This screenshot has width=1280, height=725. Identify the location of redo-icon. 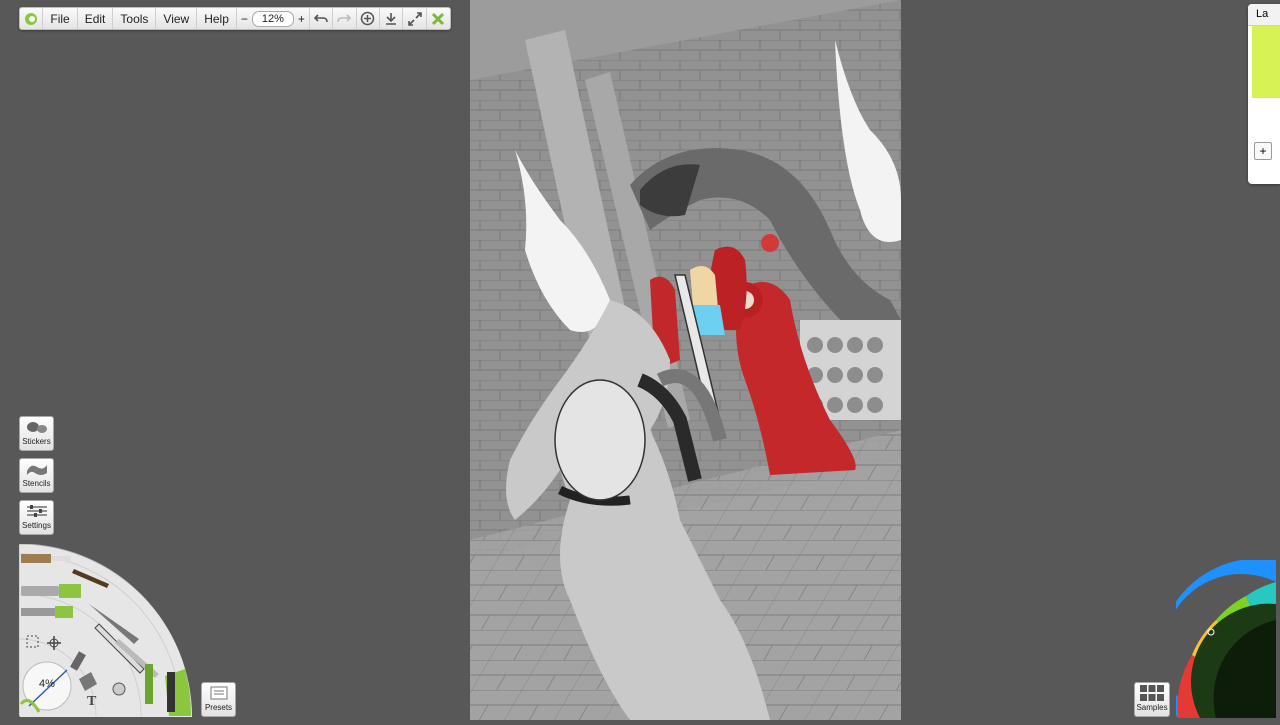
(344, 17).